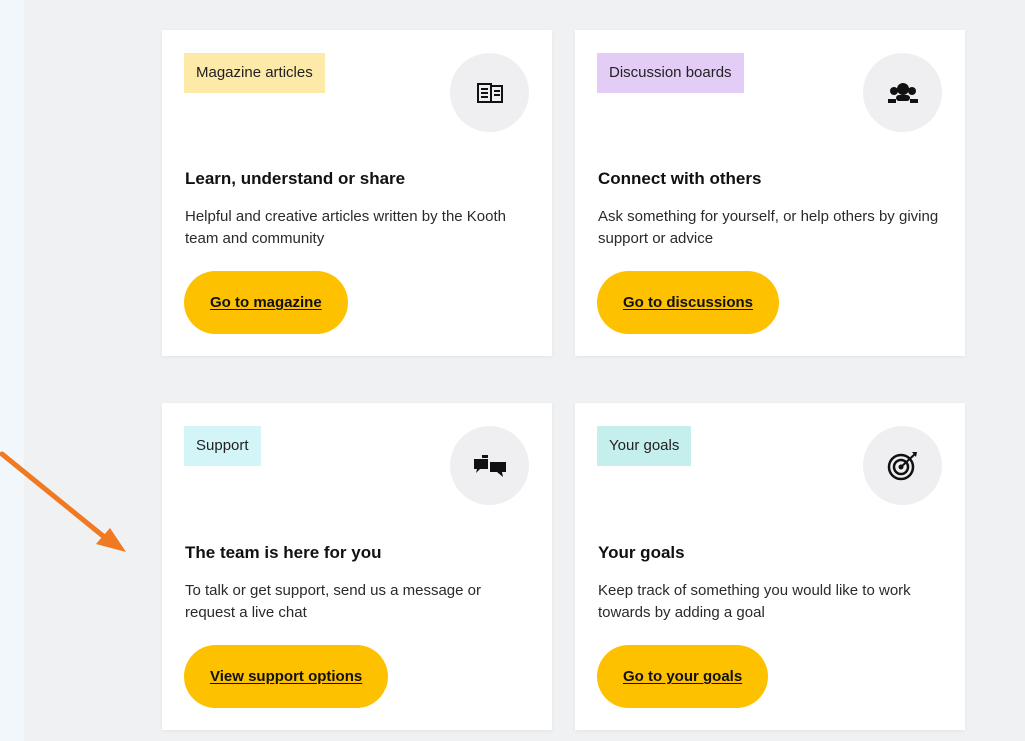 The width and height of the screenshot is (1025, 741). I want to click on group-icon, so click(902, 92).